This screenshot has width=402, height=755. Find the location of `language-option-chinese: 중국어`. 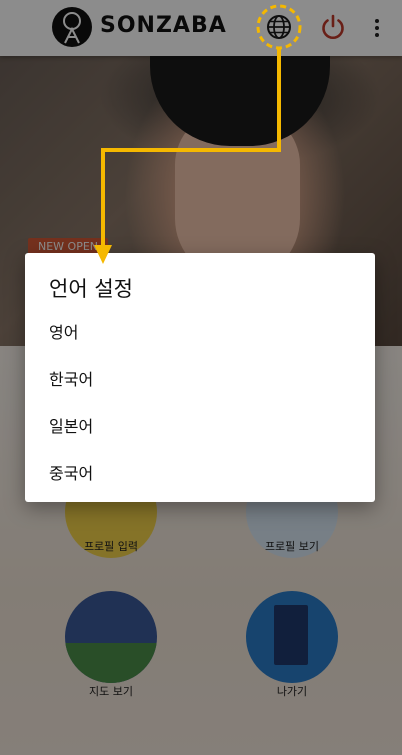

language-option-chinese: 중국어 is located at coordinates (200, 472).